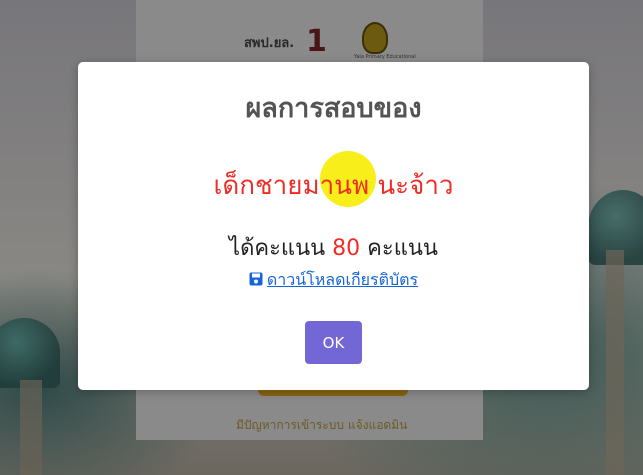 The width and height of the screenshot is (643, 475). Describe the element at coordinates (402, 248) in the screenshot. I see `score-suffix: คะแนน` at that location.